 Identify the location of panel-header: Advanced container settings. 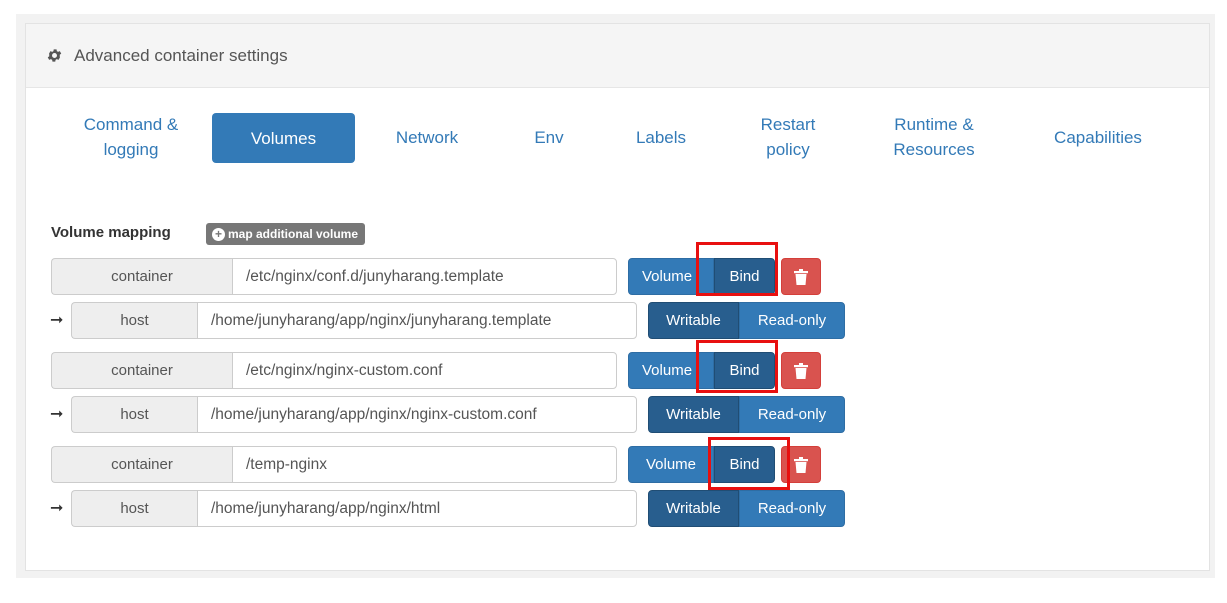
(617, 56).